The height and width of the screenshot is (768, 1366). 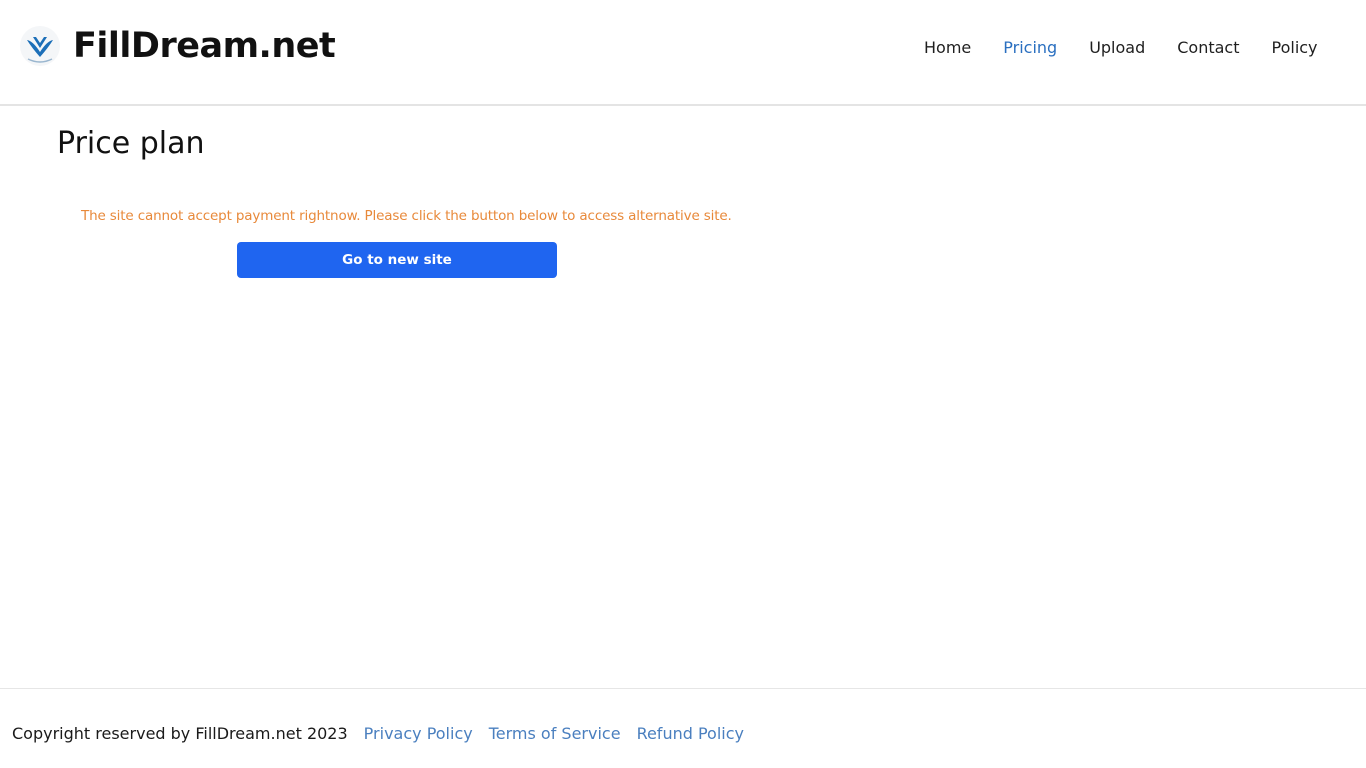 What do you see at coordinates (180, 733) in the screenshot?
I see `copyright-text: Copyright reserved by FillDream.net 2023` at bounding box center [180, 733].